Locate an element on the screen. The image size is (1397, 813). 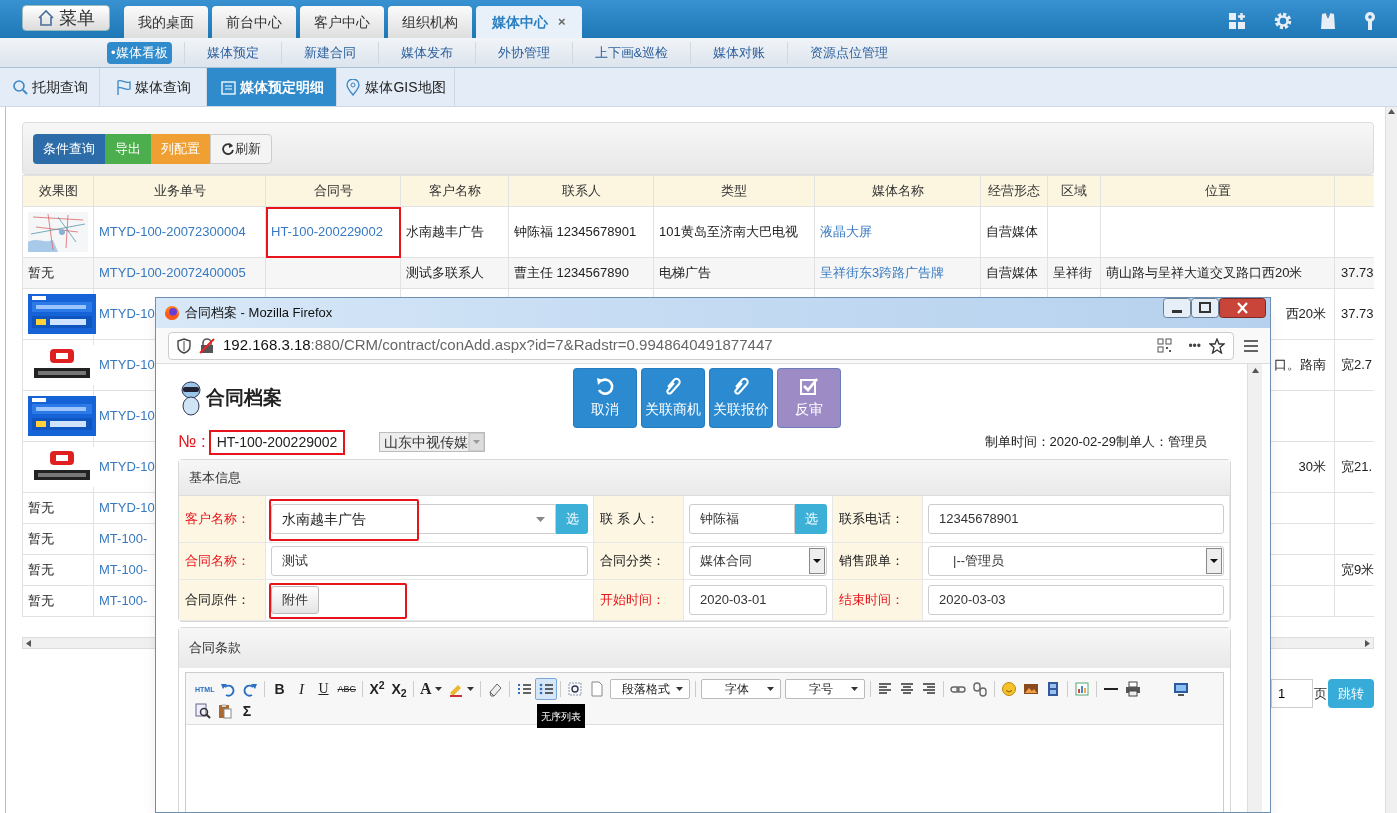
scroll-right-icon is located at coordinates (1367, 643).